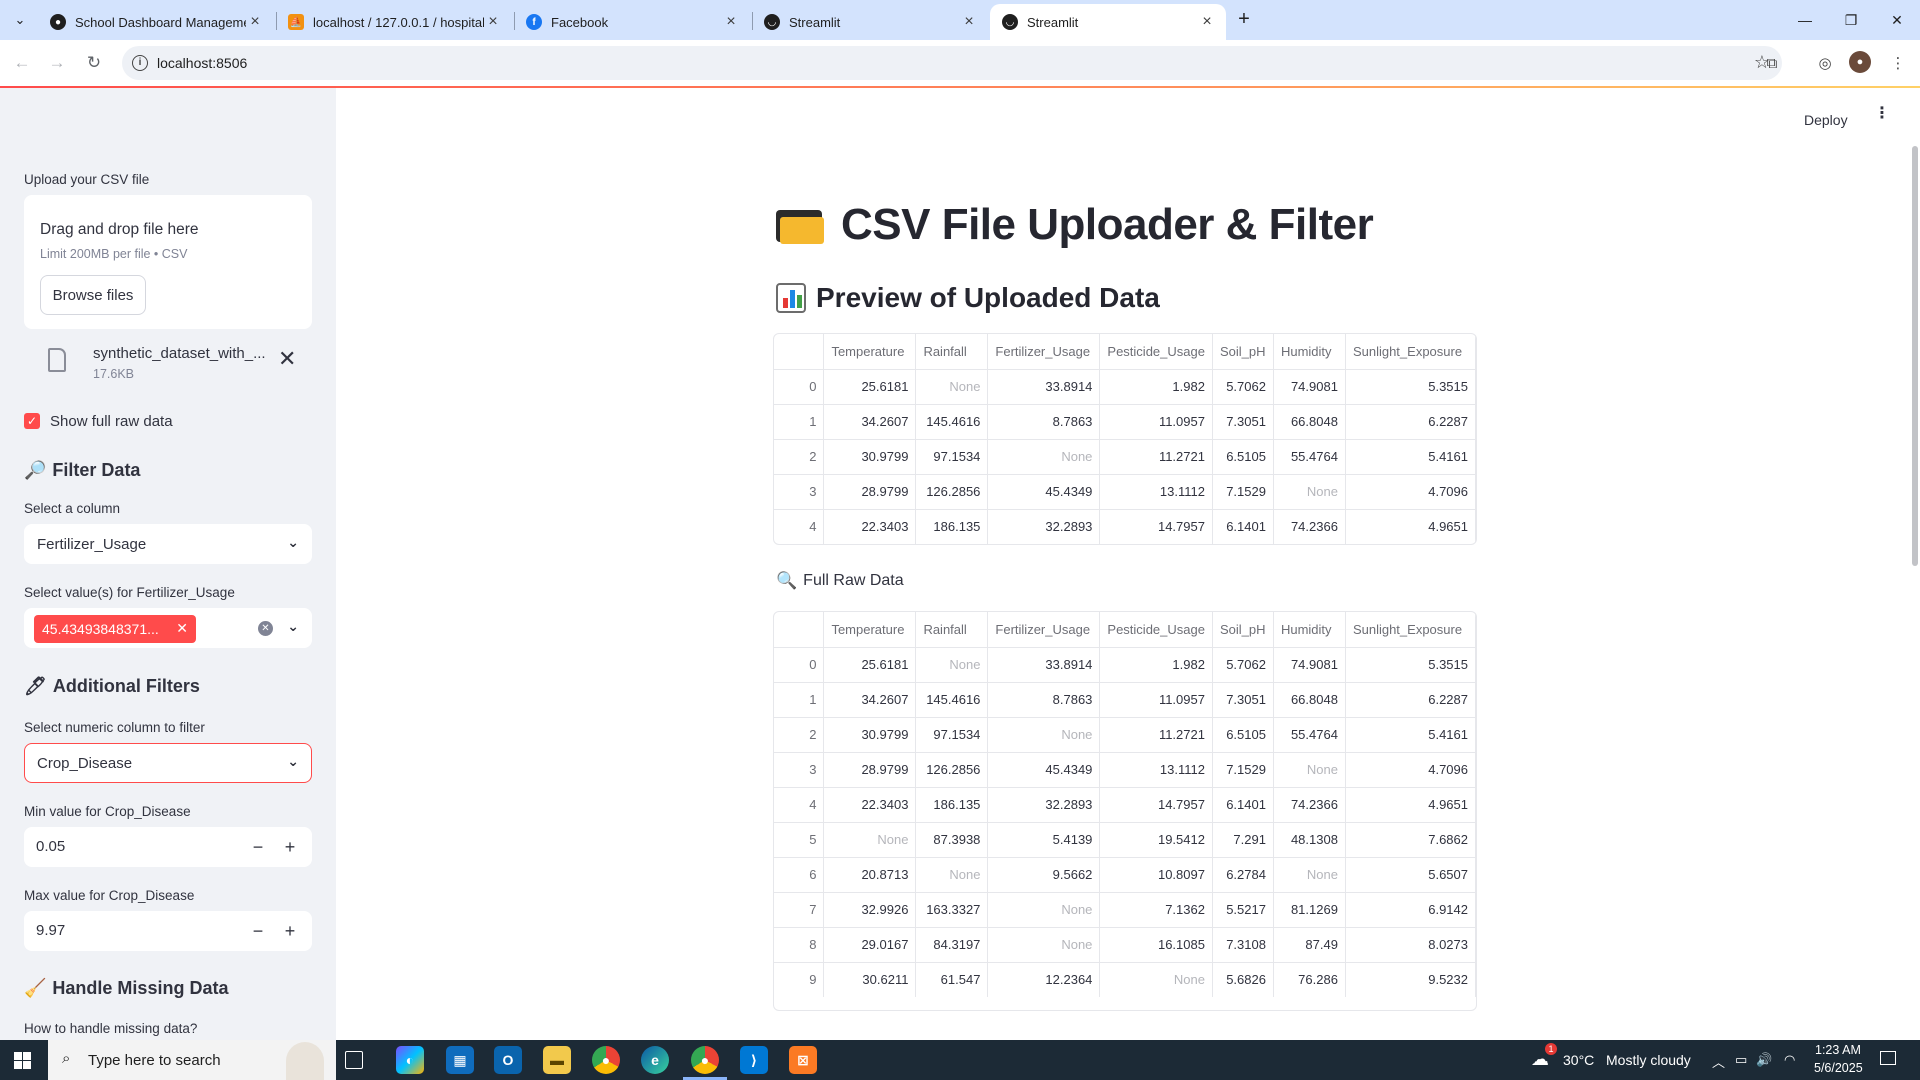 Image resolution: width=1920 pixels, height=1080 pixels. Describe the element at coordinates (460, 1060) in the screenshot. I see `store-app-icon: ▦` at that location.